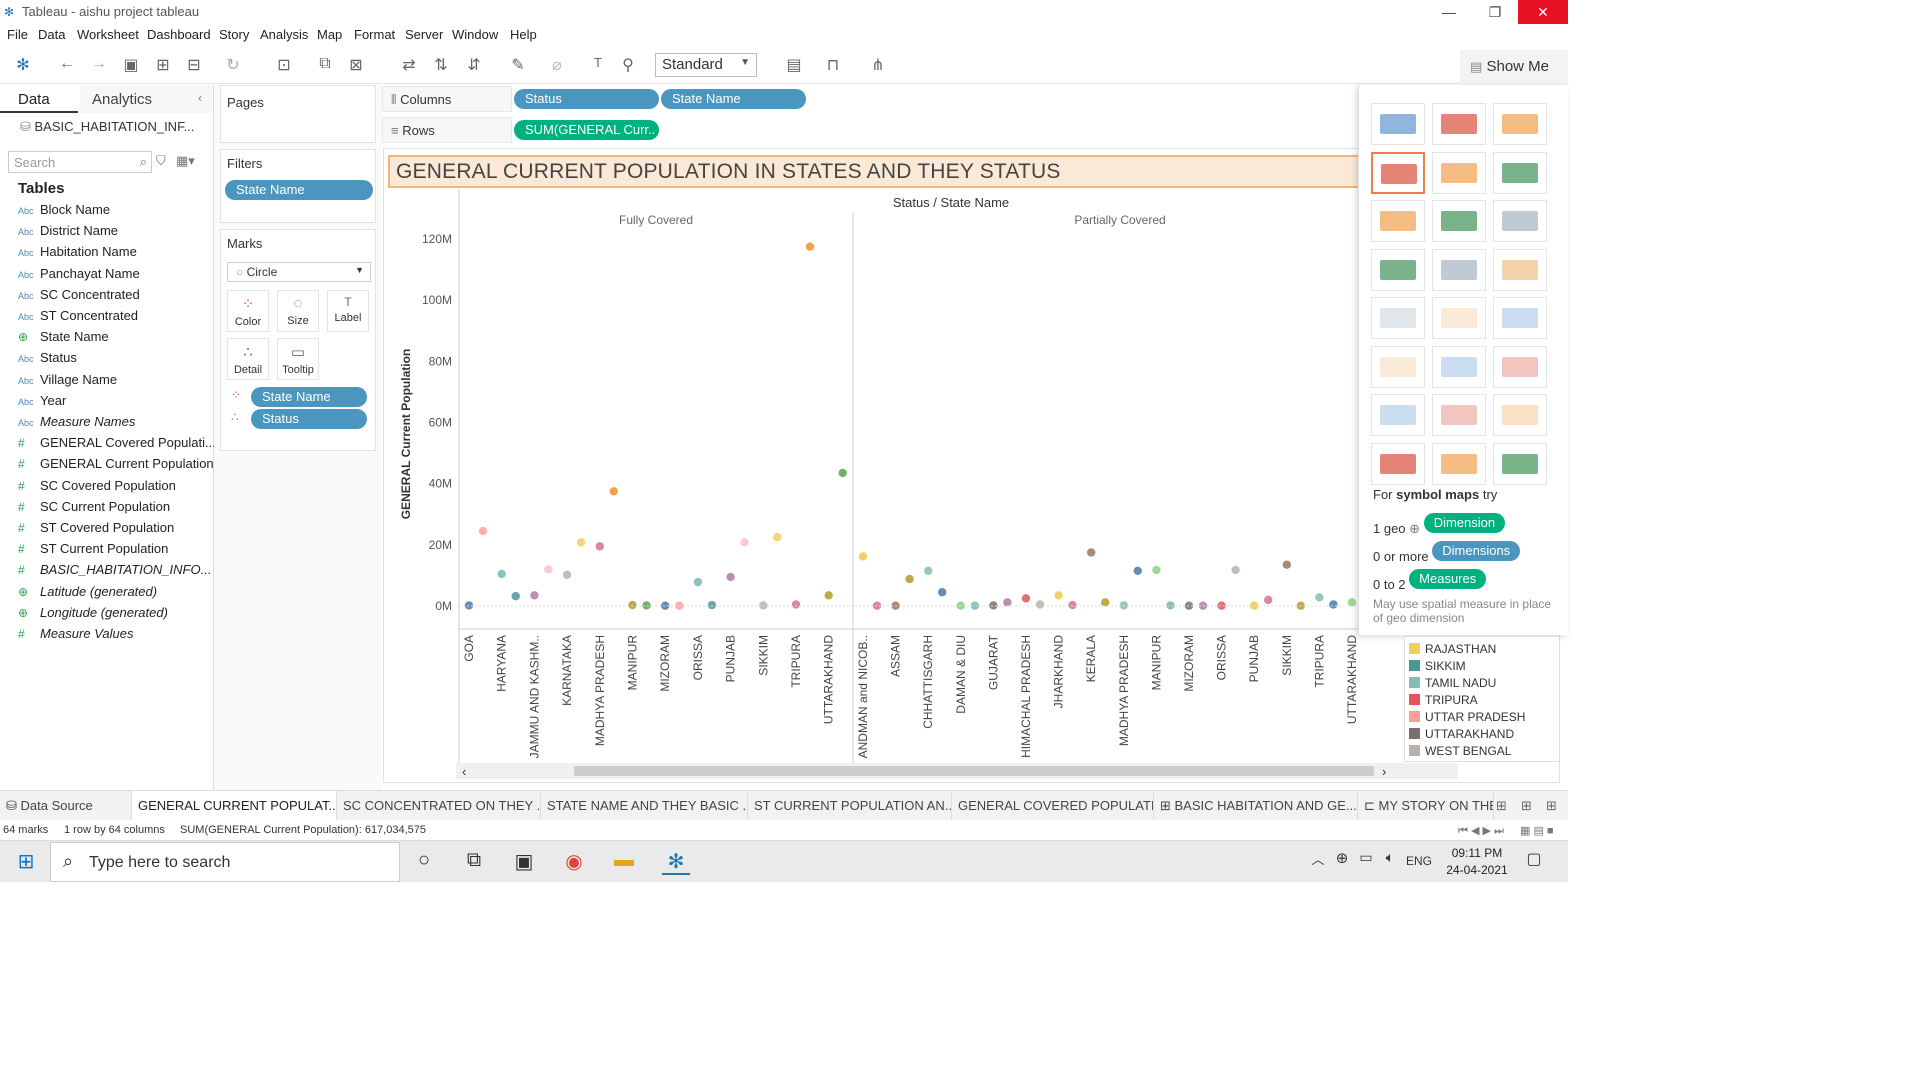 This screenshot has width=1920, height=1080. What do you see at coordinates (598, 62) in the screenshot?
I see `show-mark-labels-icon: T` at bounding box center [598, 62].